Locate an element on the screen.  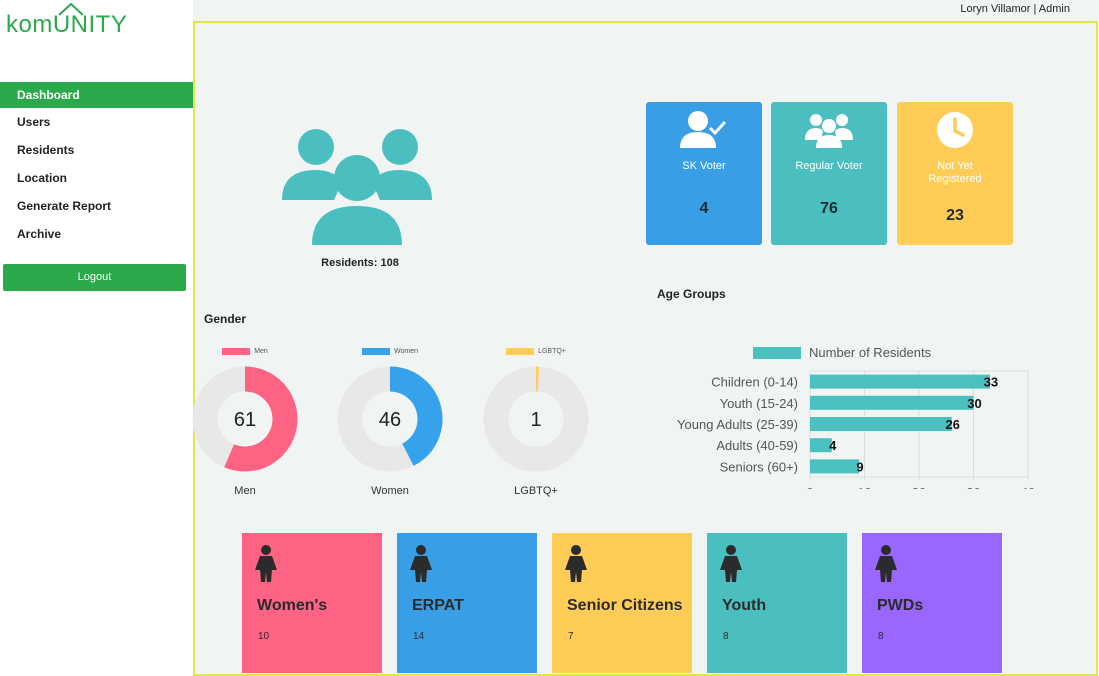
regular-voter-value: 76 is located at coordinates (829, 208).